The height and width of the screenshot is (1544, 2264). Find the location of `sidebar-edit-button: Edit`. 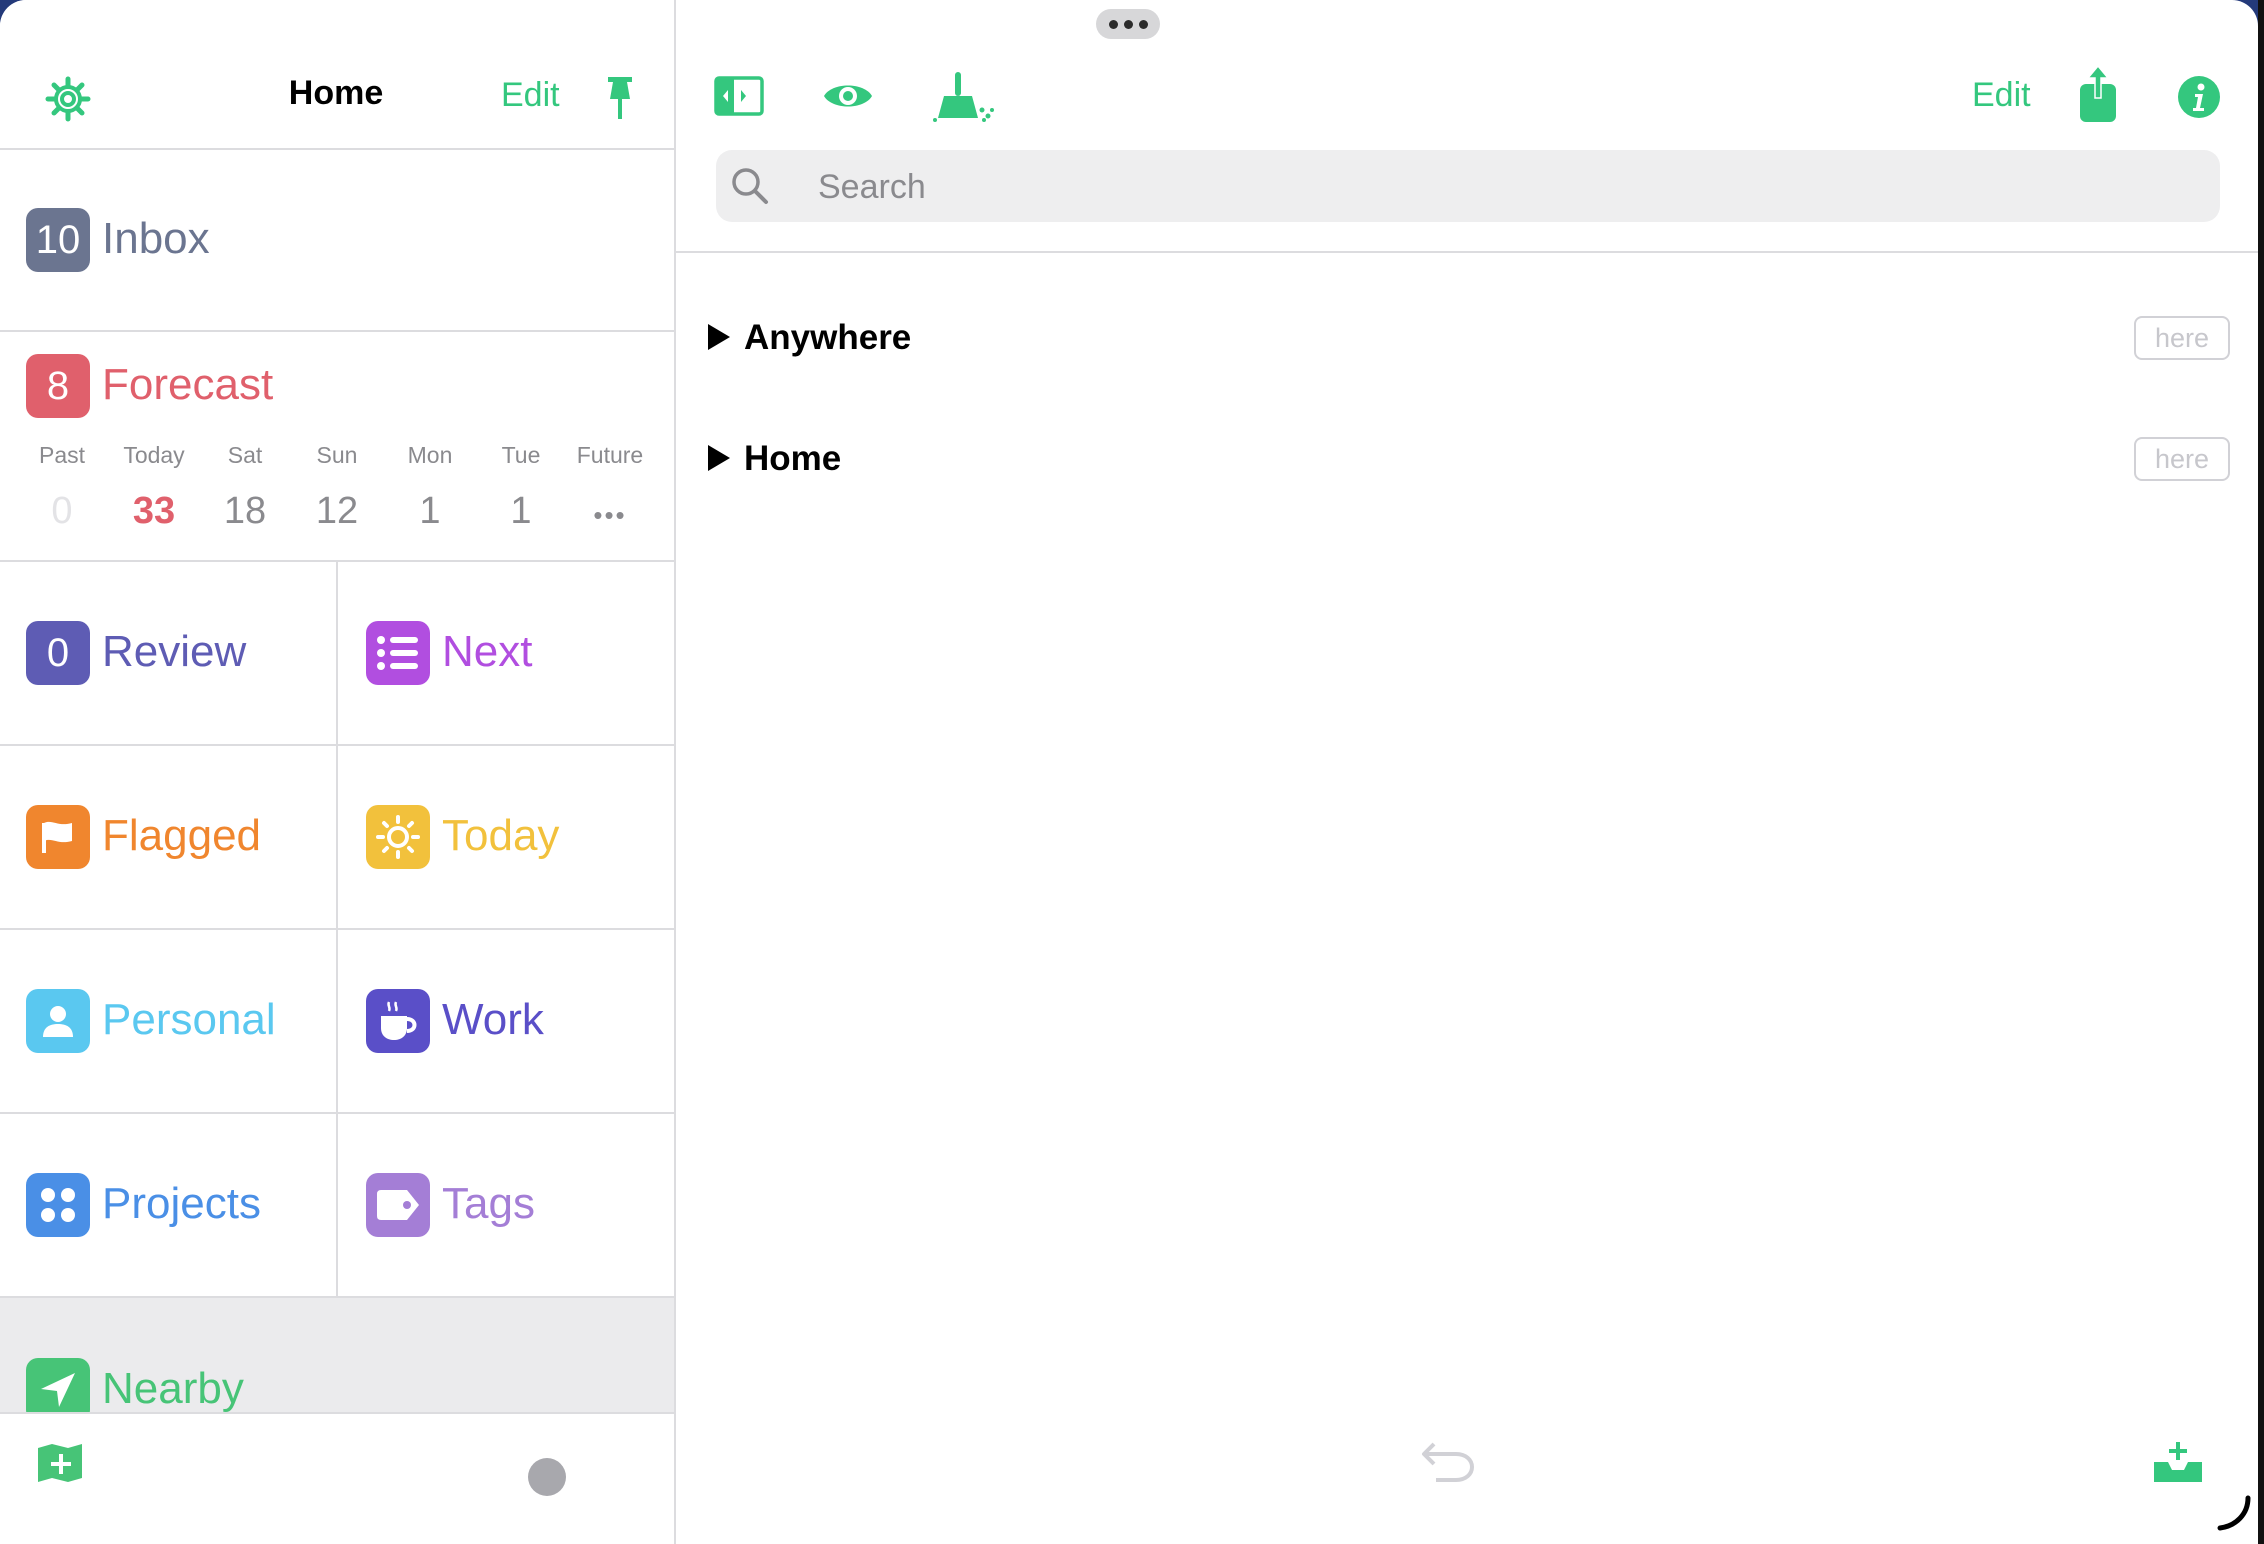

sidebar-edit-button: Edit is located at coordinates (530, 95).